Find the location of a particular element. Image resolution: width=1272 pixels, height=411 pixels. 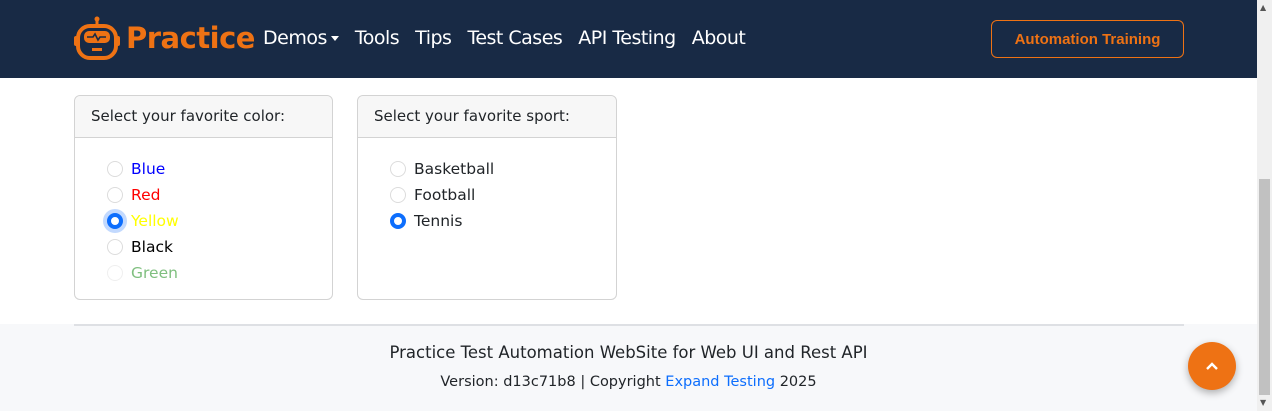

caret-down-icon is located at coordinates (334, 38).